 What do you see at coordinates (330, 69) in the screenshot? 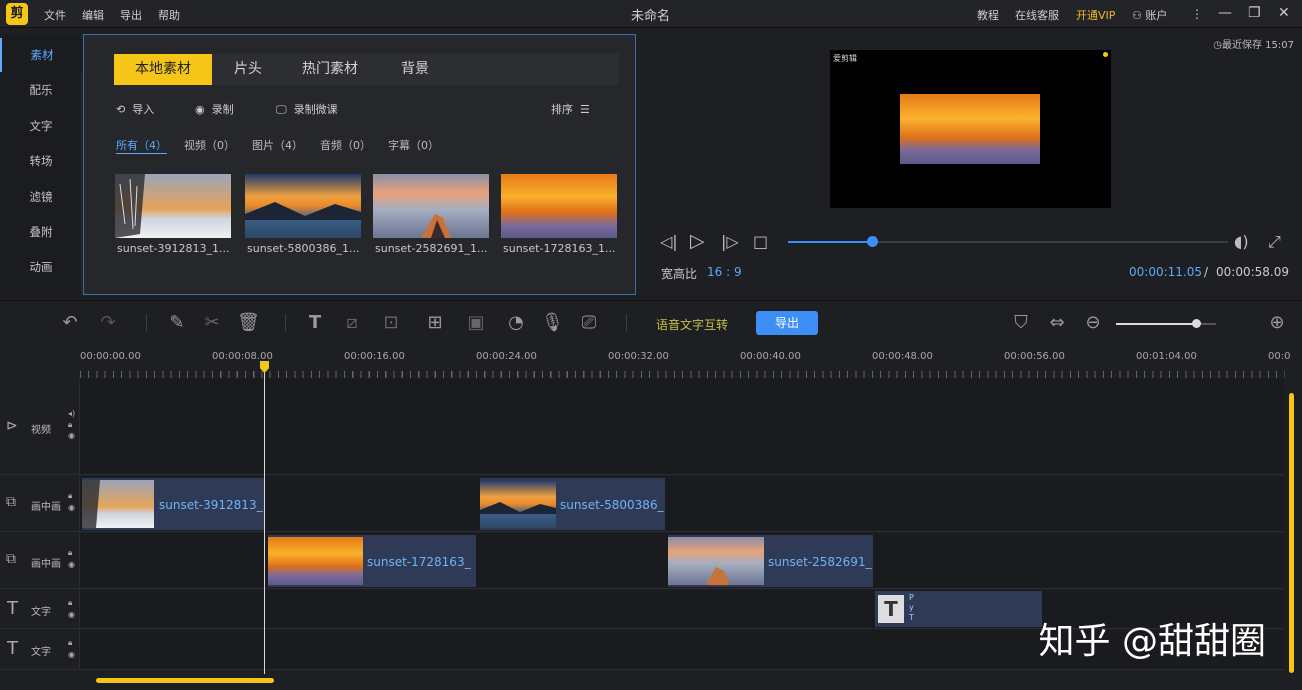
I see `tab-hot-material: 热门素材` at bounding box center [330, 69].